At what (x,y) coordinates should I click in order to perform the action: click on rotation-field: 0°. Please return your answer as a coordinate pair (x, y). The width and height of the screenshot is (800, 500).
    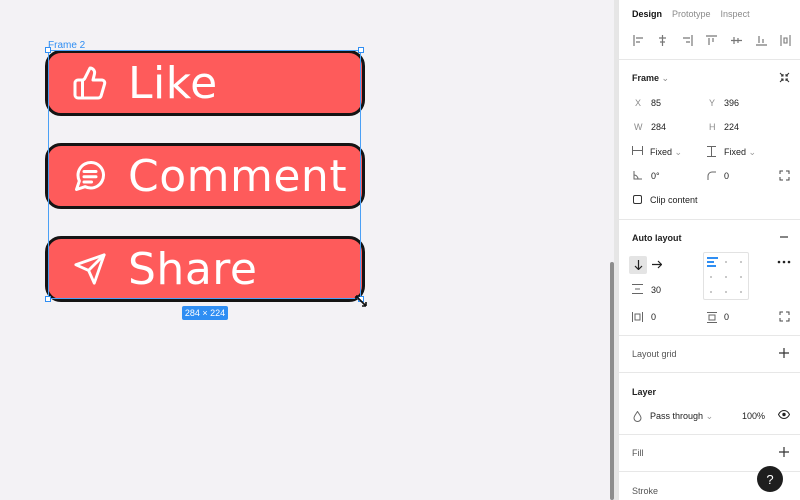
    Looking at the image, I should click on (655, 176).